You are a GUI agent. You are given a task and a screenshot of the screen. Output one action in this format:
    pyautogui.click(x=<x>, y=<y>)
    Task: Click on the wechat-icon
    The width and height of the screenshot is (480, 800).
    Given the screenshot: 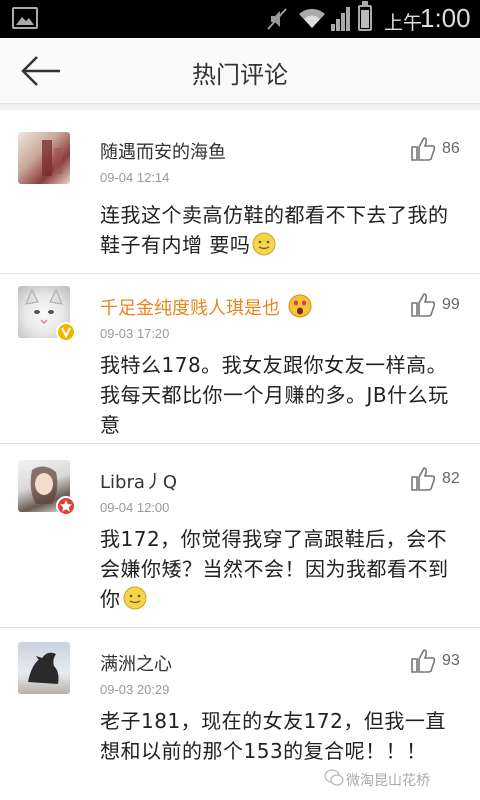 What is the action you would take?
    pyautogui.click(x=334, y=777)
    